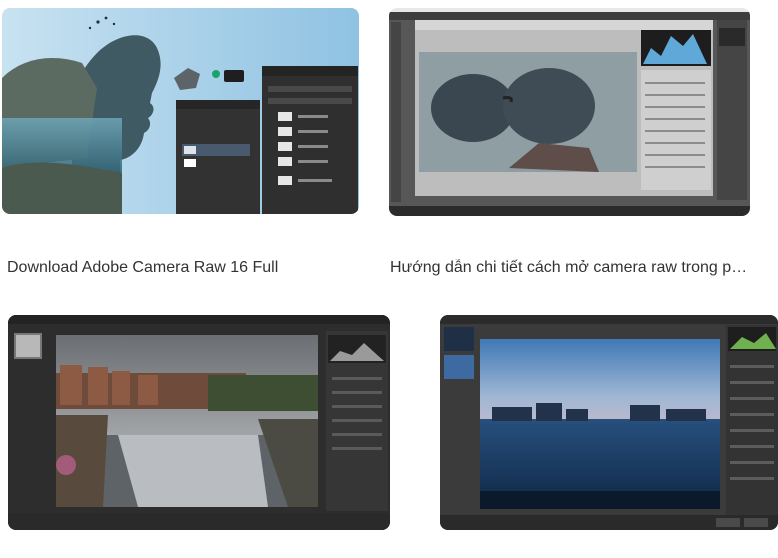  What do you see at coordinates (183, 268) in the screenshot?
I see `result-caption-1: Download Adobe Camera Raw 16 Full` at bounding box center [183, 268].